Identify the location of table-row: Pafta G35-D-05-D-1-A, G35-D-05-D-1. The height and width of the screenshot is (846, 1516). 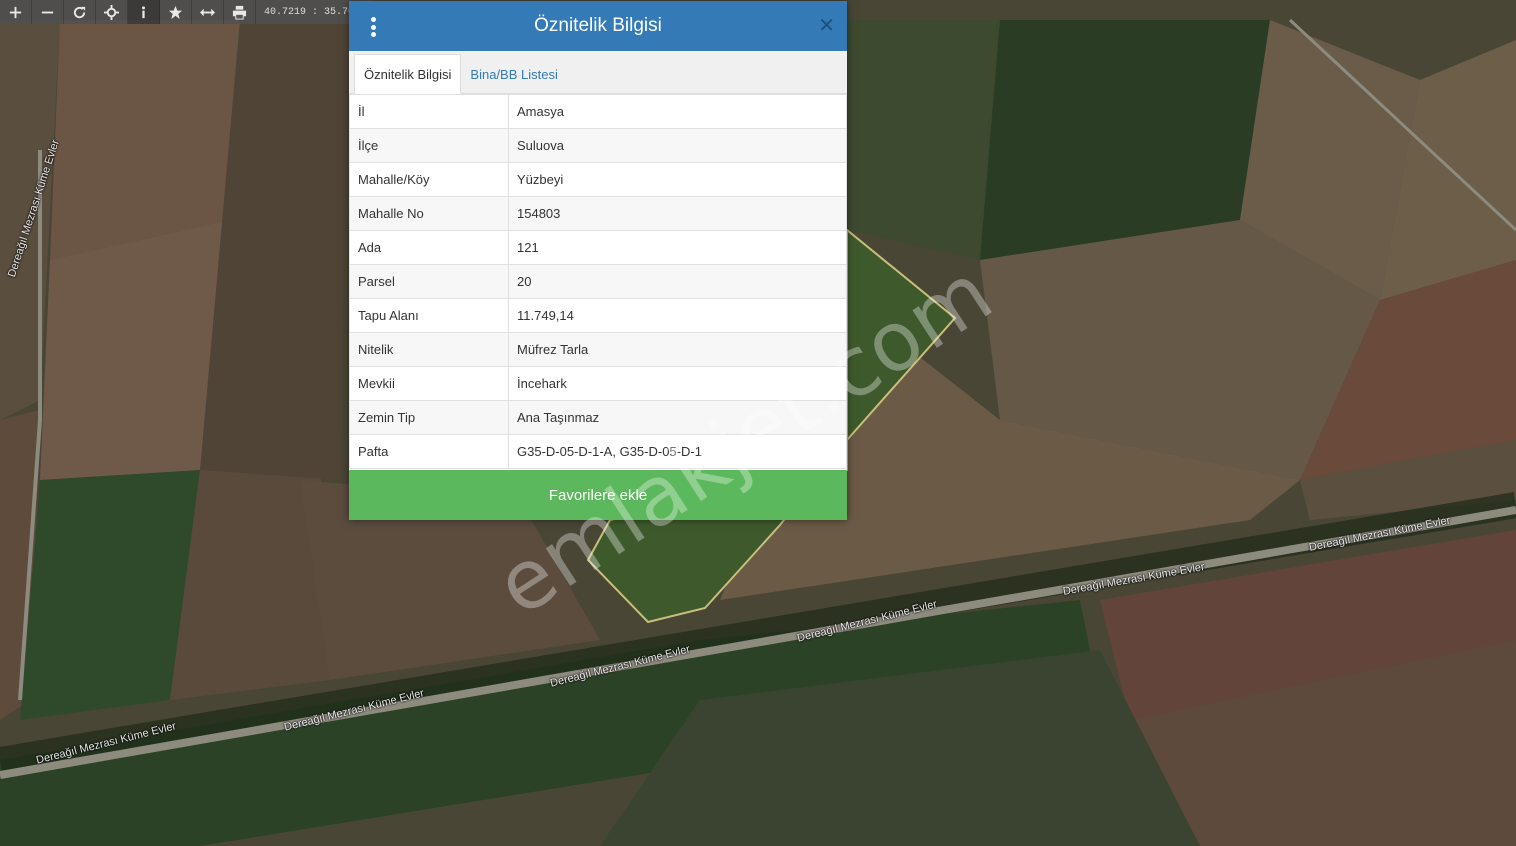
(598, 451).